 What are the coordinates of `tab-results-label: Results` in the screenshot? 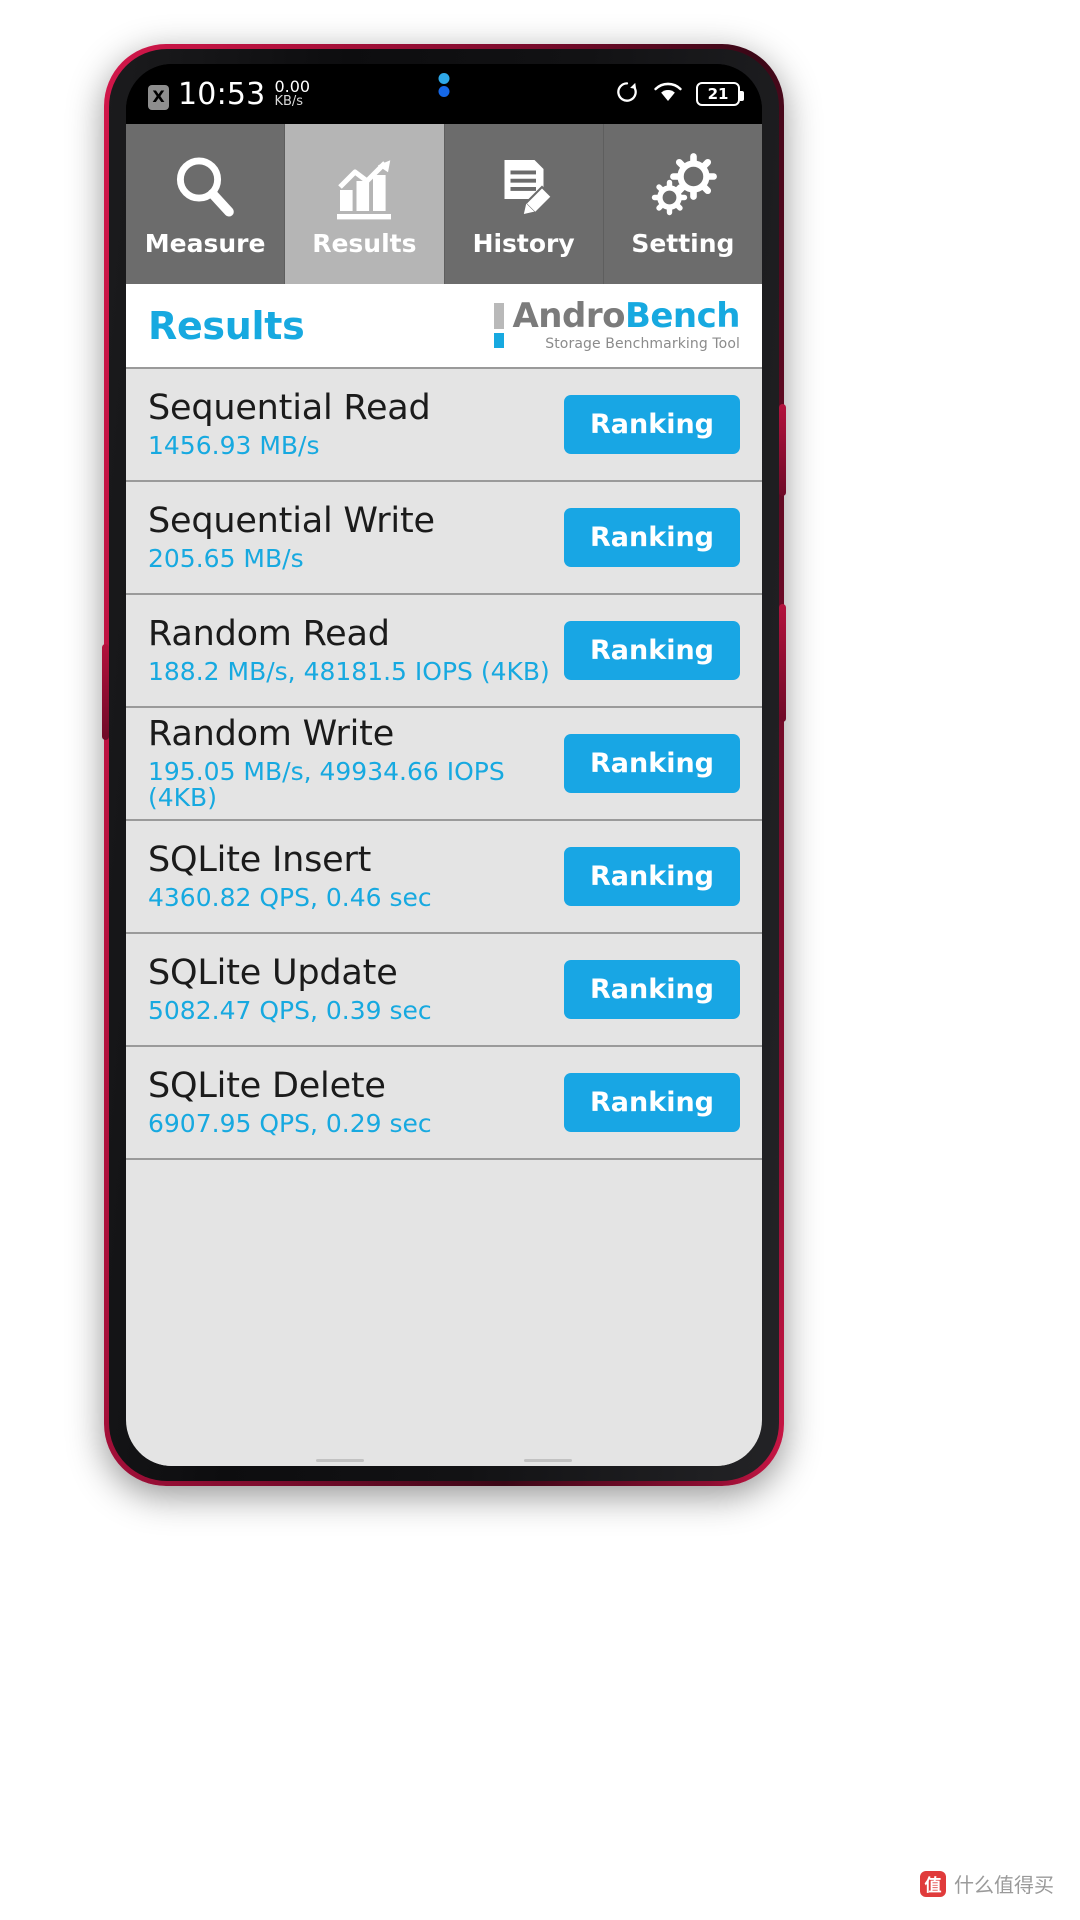 It's located at (364, 243).